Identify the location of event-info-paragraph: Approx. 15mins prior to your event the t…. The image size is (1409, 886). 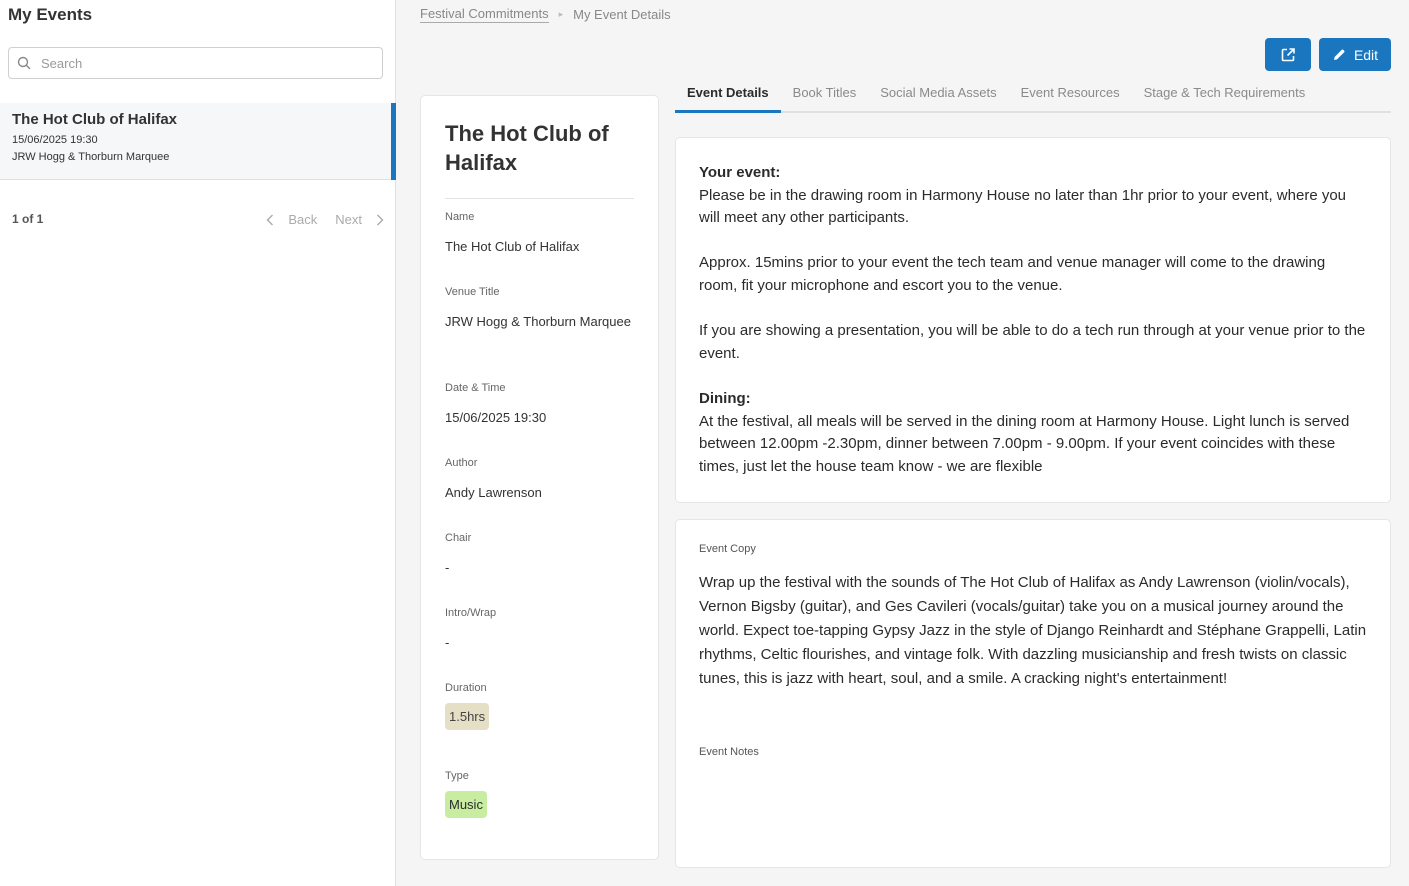
(1012, 274).